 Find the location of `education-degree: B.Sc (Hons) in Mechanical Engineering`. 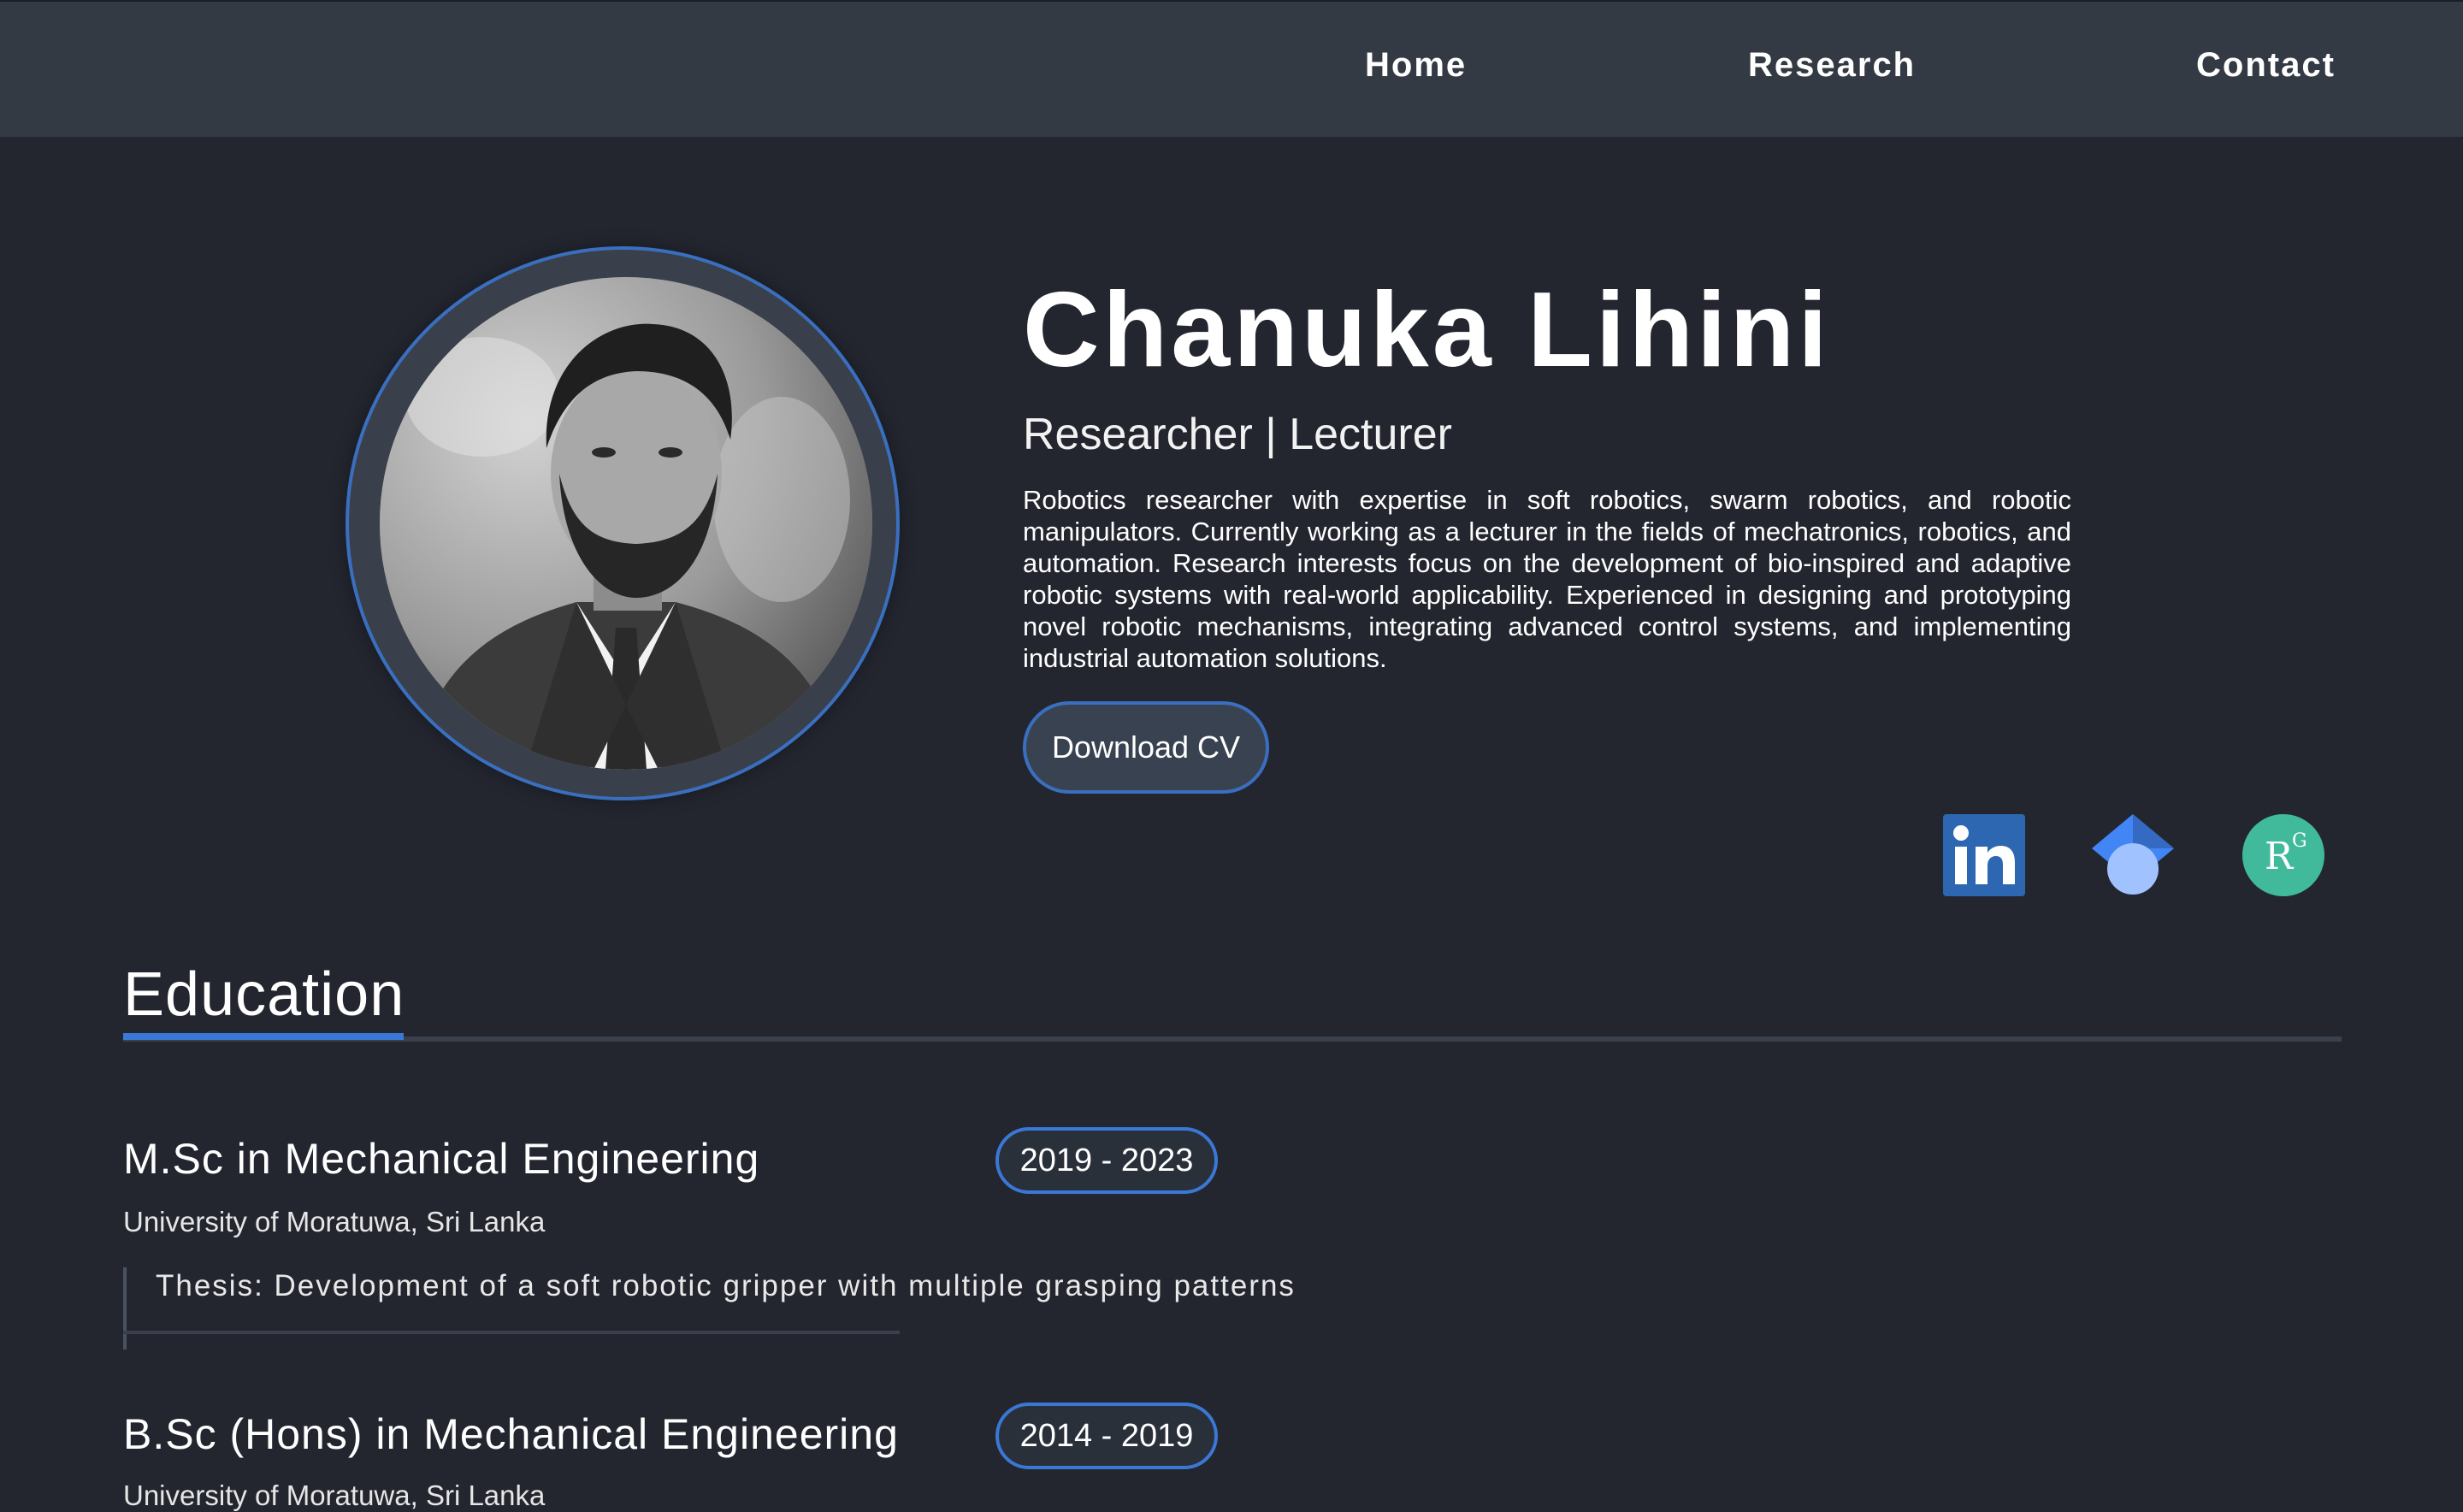

education-degree: B.Sc (Hons) in Mechanical Engineering is located at coordinates (511, 1434).